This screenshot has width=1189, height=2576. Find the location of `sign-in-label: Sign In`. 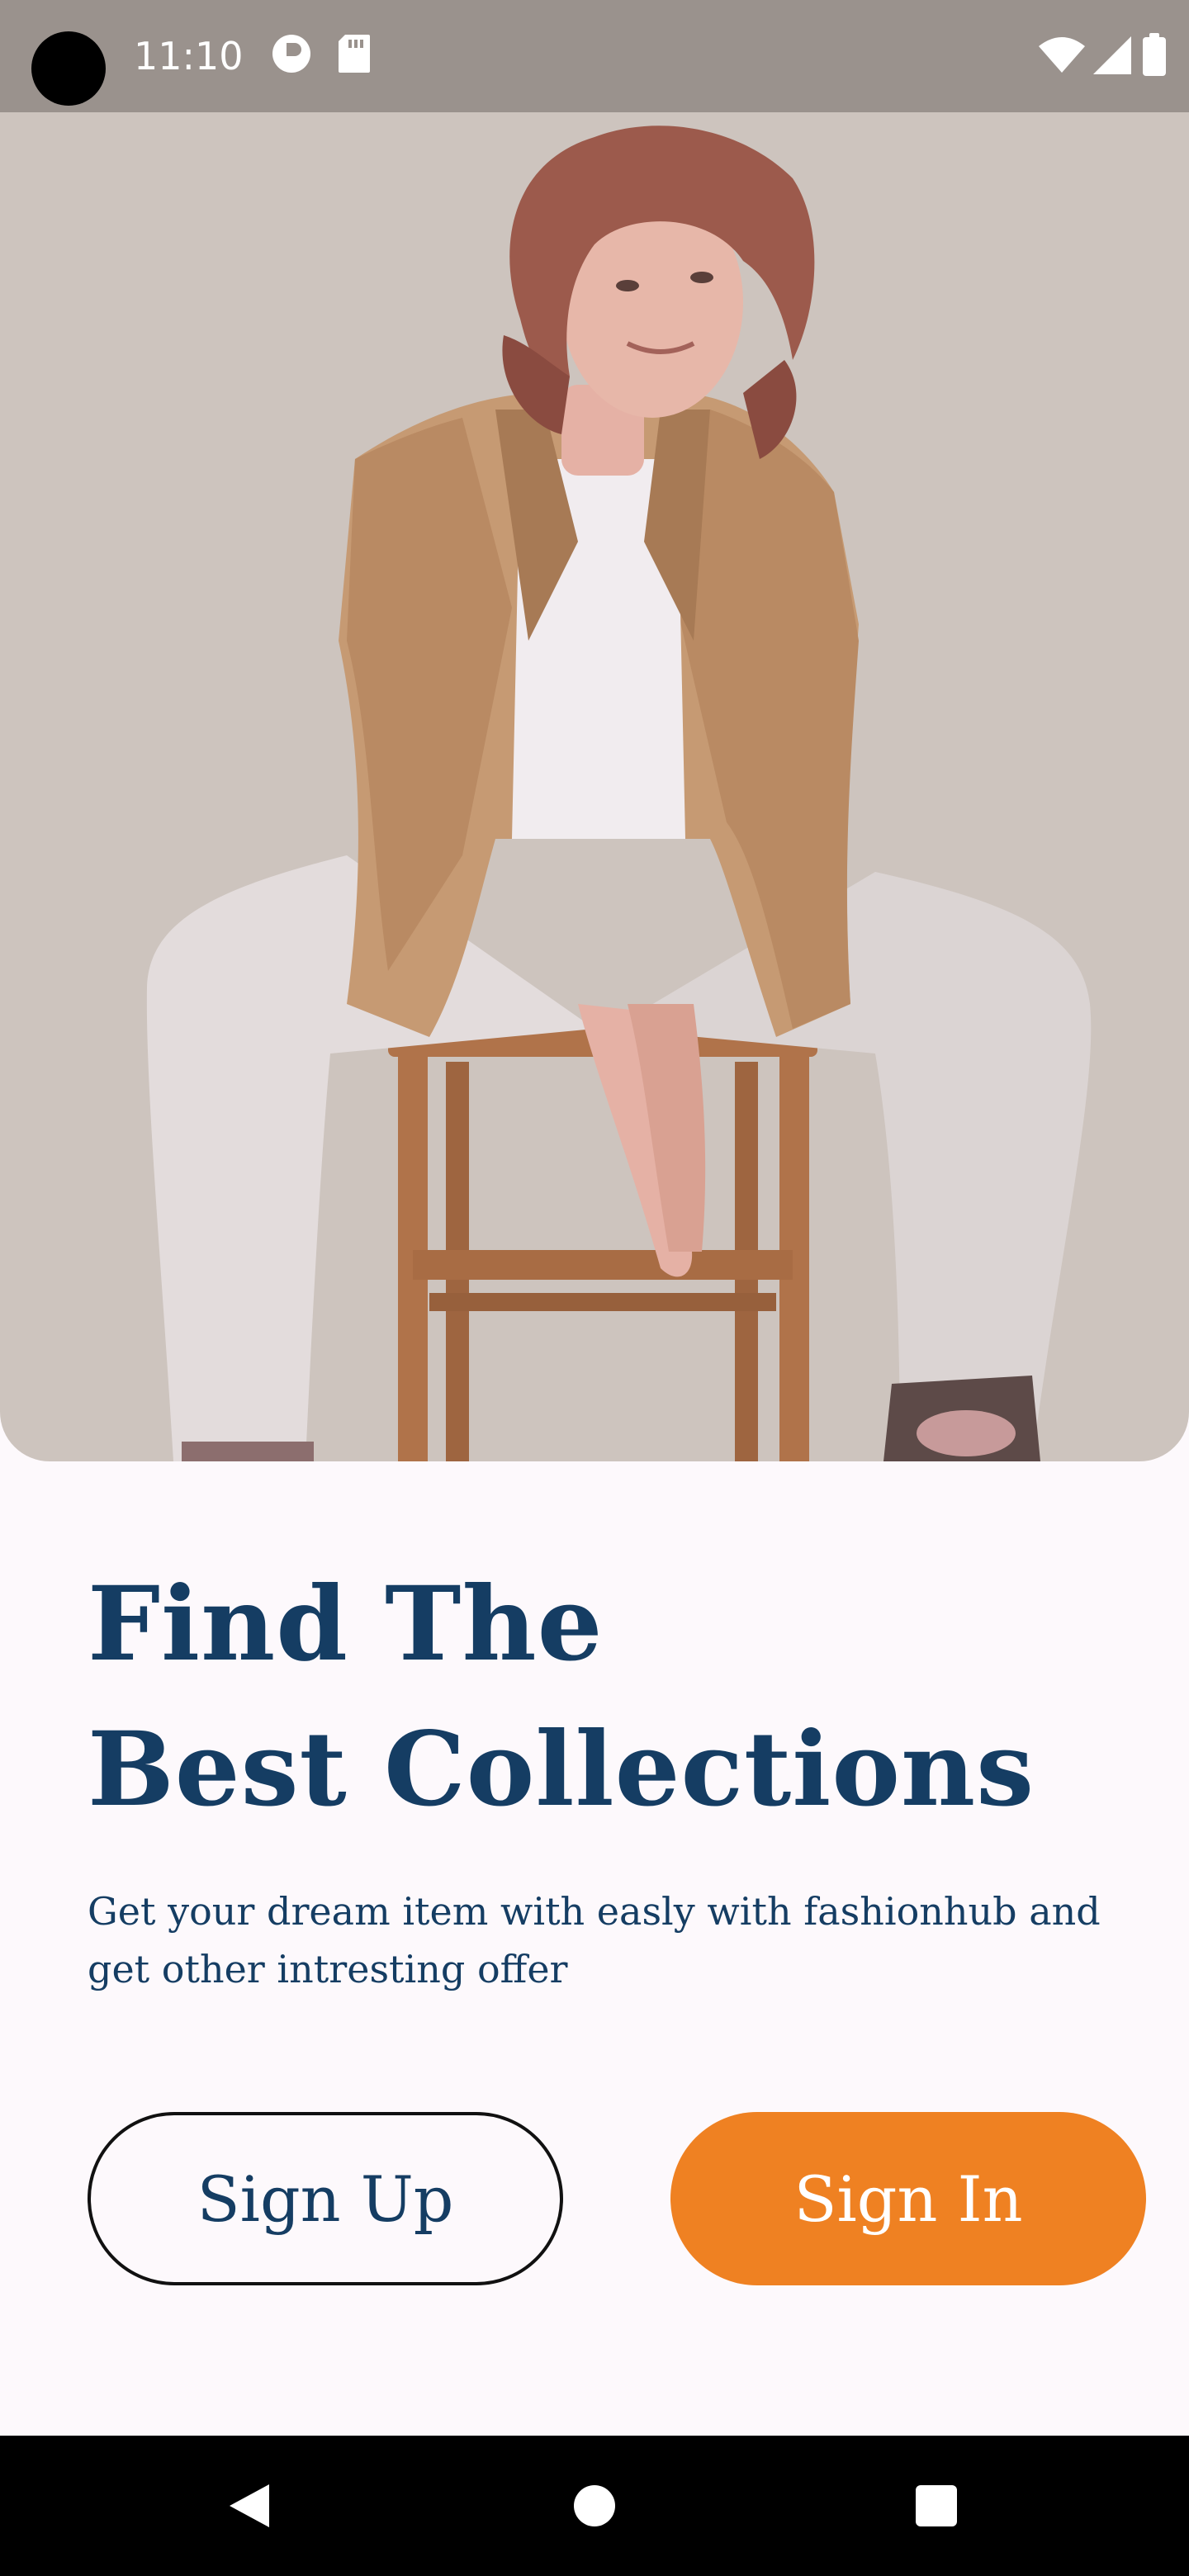

sign-in-label: Sign In is located at coordinates (908, 2199).